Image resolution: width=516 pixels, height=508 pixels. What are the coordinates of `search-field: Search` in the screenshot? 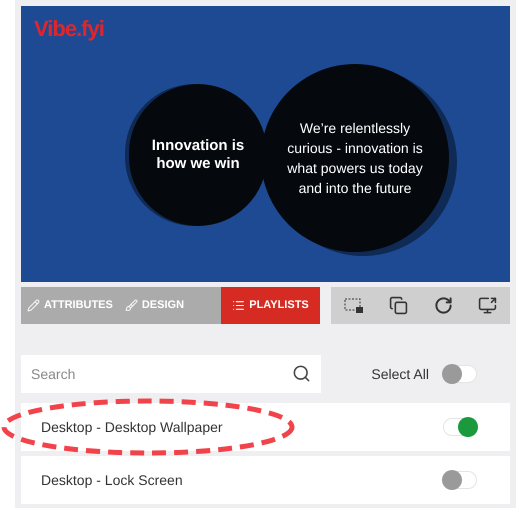 It's located at (171, 374).